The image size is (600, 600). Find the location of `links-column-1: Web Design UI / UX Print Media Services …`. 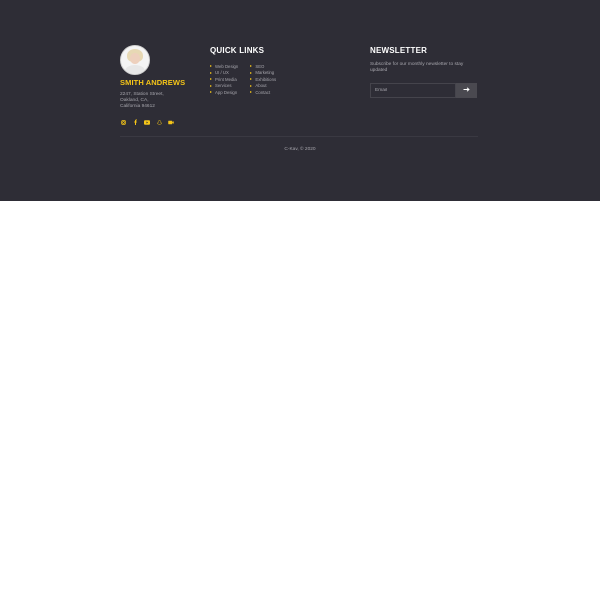

links-column-1: Web Design UI / UX Print Media Services … is located at coordinates (224, 79).